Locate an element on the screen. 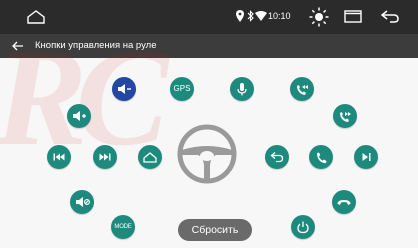  gps-button: GPS is located at coordinates (182, 89).